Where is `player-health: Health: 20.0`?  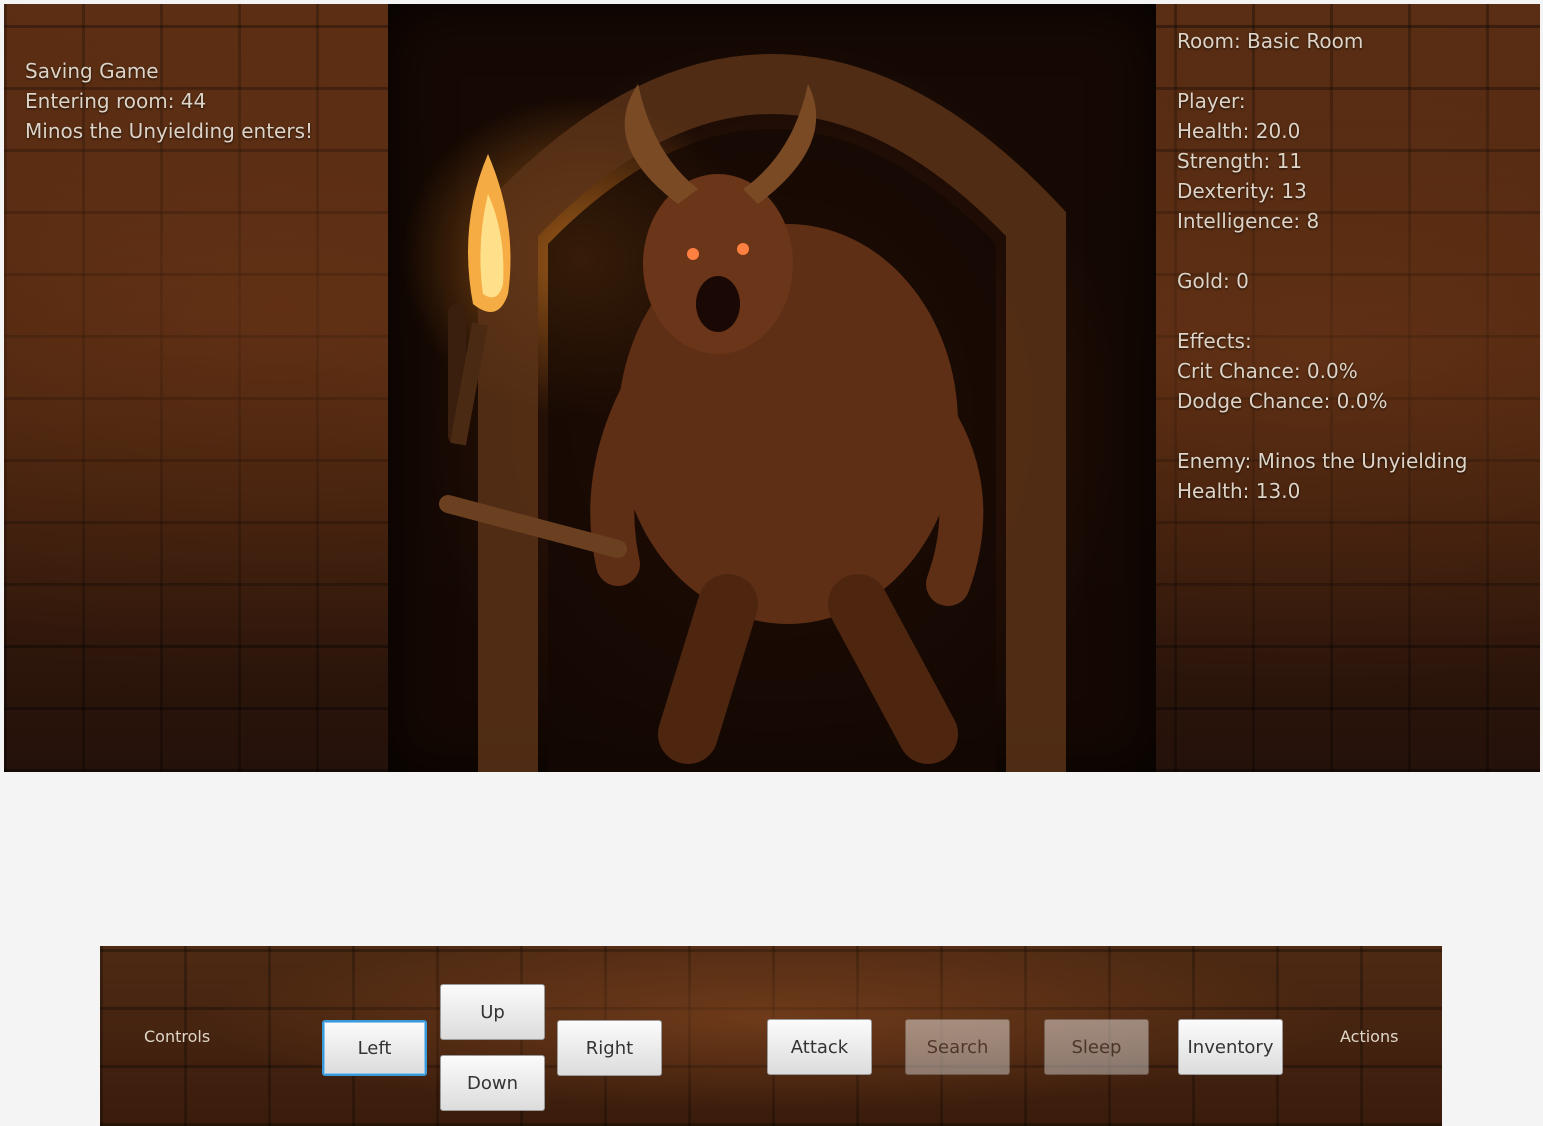
player-health: Health: 20.0 is located at coordinates (1239, 131).